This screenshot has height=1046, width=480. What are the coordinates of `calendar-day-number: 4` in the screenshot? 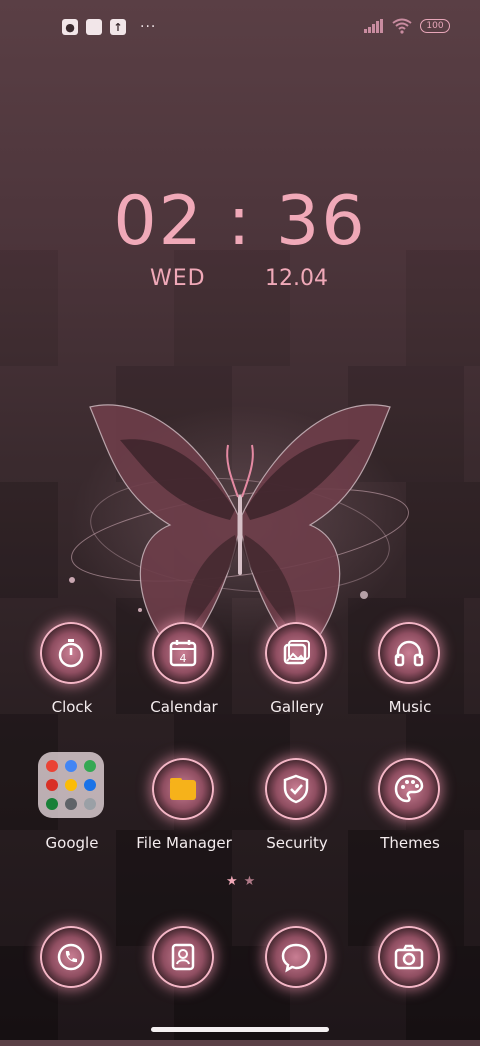 It's located at (183, 658).